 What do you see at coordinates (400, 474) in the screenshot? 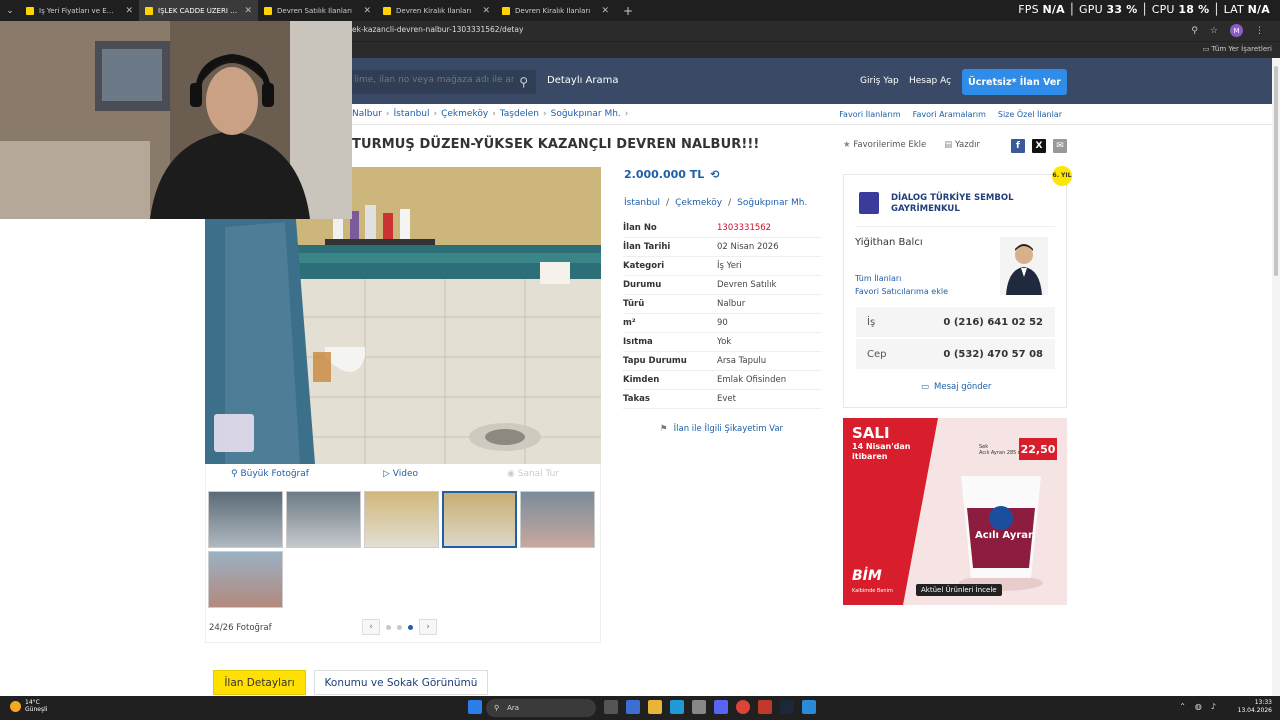
I see `video-button: ▷ Video` at bounding box center [400, 474].